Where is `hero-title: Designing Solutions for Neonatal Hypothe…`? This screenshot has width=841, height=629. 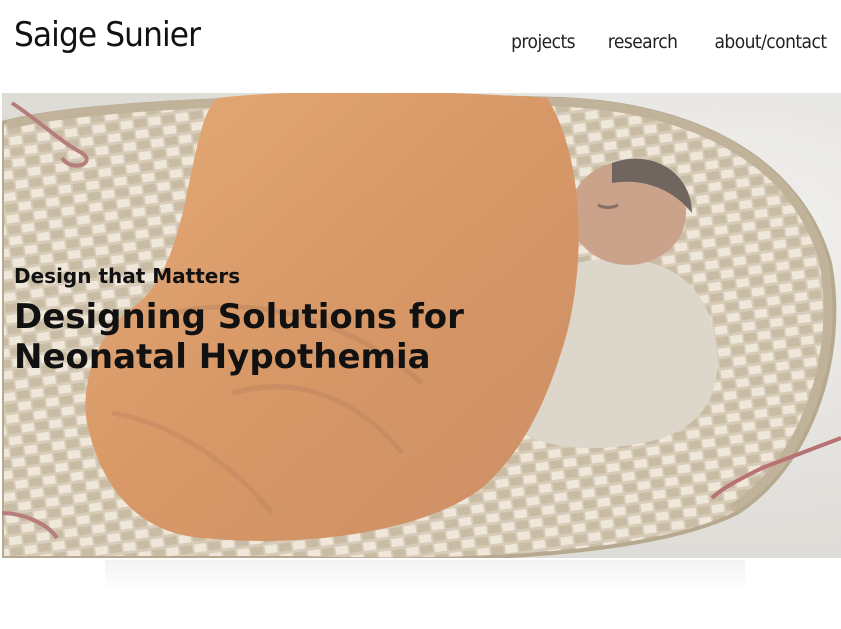 hero-title: Designing Solutions for Neonatal Hypothe… is located at coordinates (274, 337).